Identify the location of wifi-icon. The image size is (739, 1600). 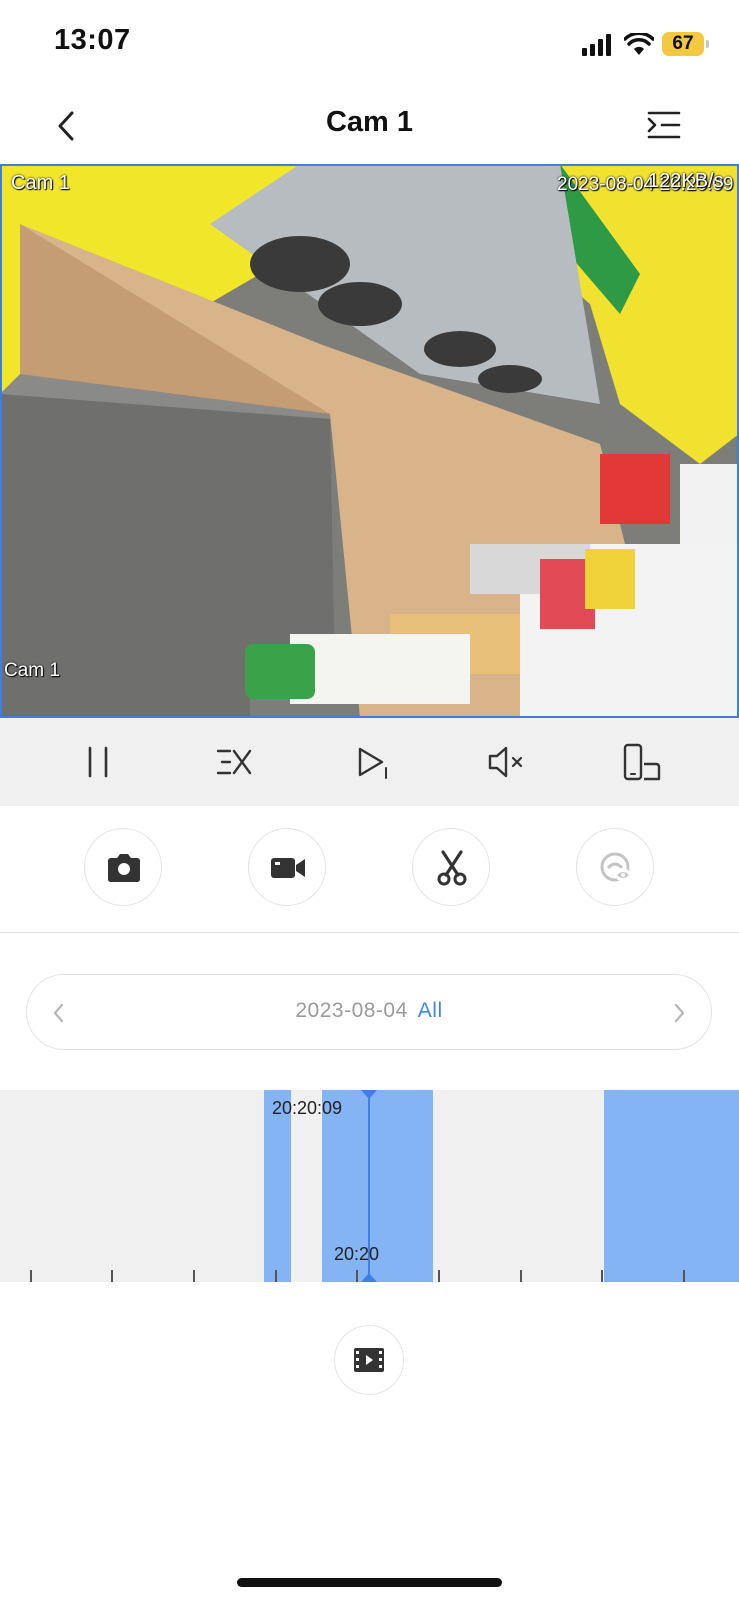
(639, 44).